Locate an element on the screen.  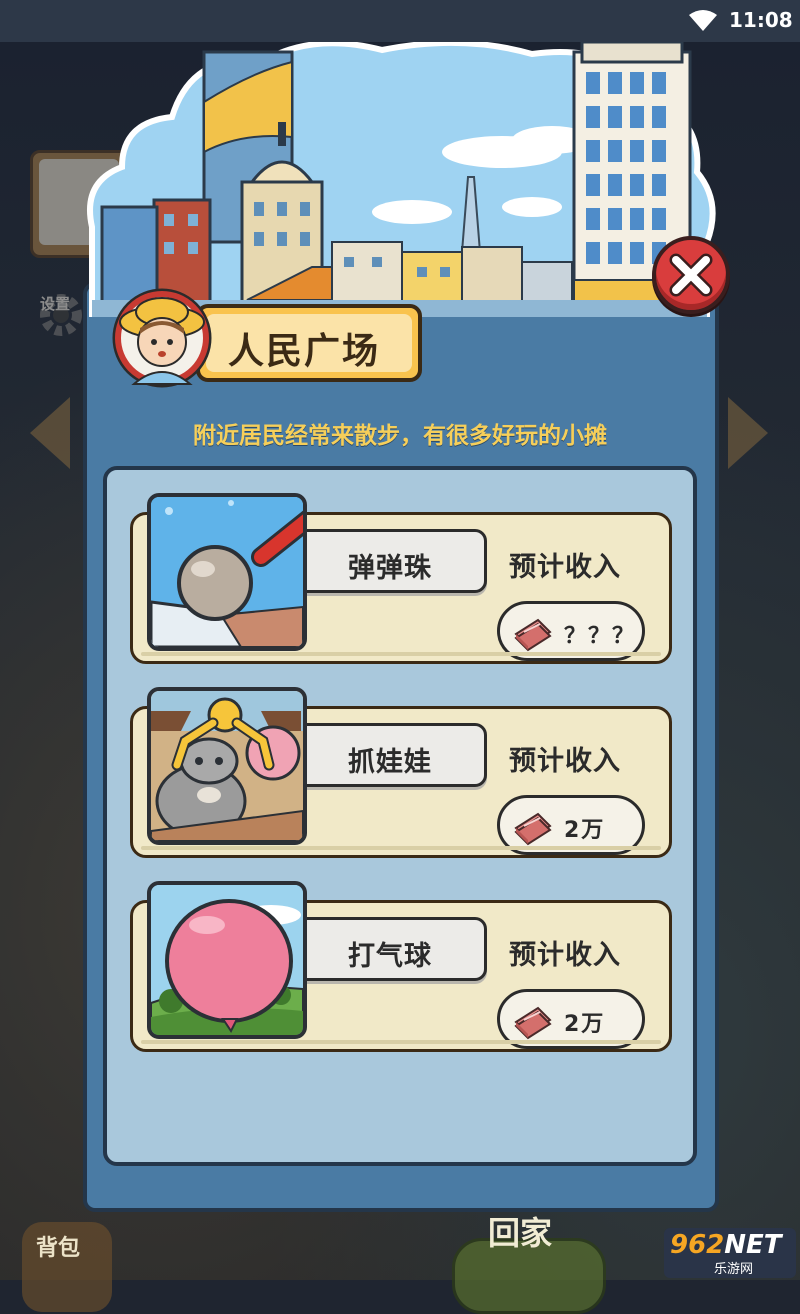
expected-income-value: ？？？ is located at coordinates (600, 636).